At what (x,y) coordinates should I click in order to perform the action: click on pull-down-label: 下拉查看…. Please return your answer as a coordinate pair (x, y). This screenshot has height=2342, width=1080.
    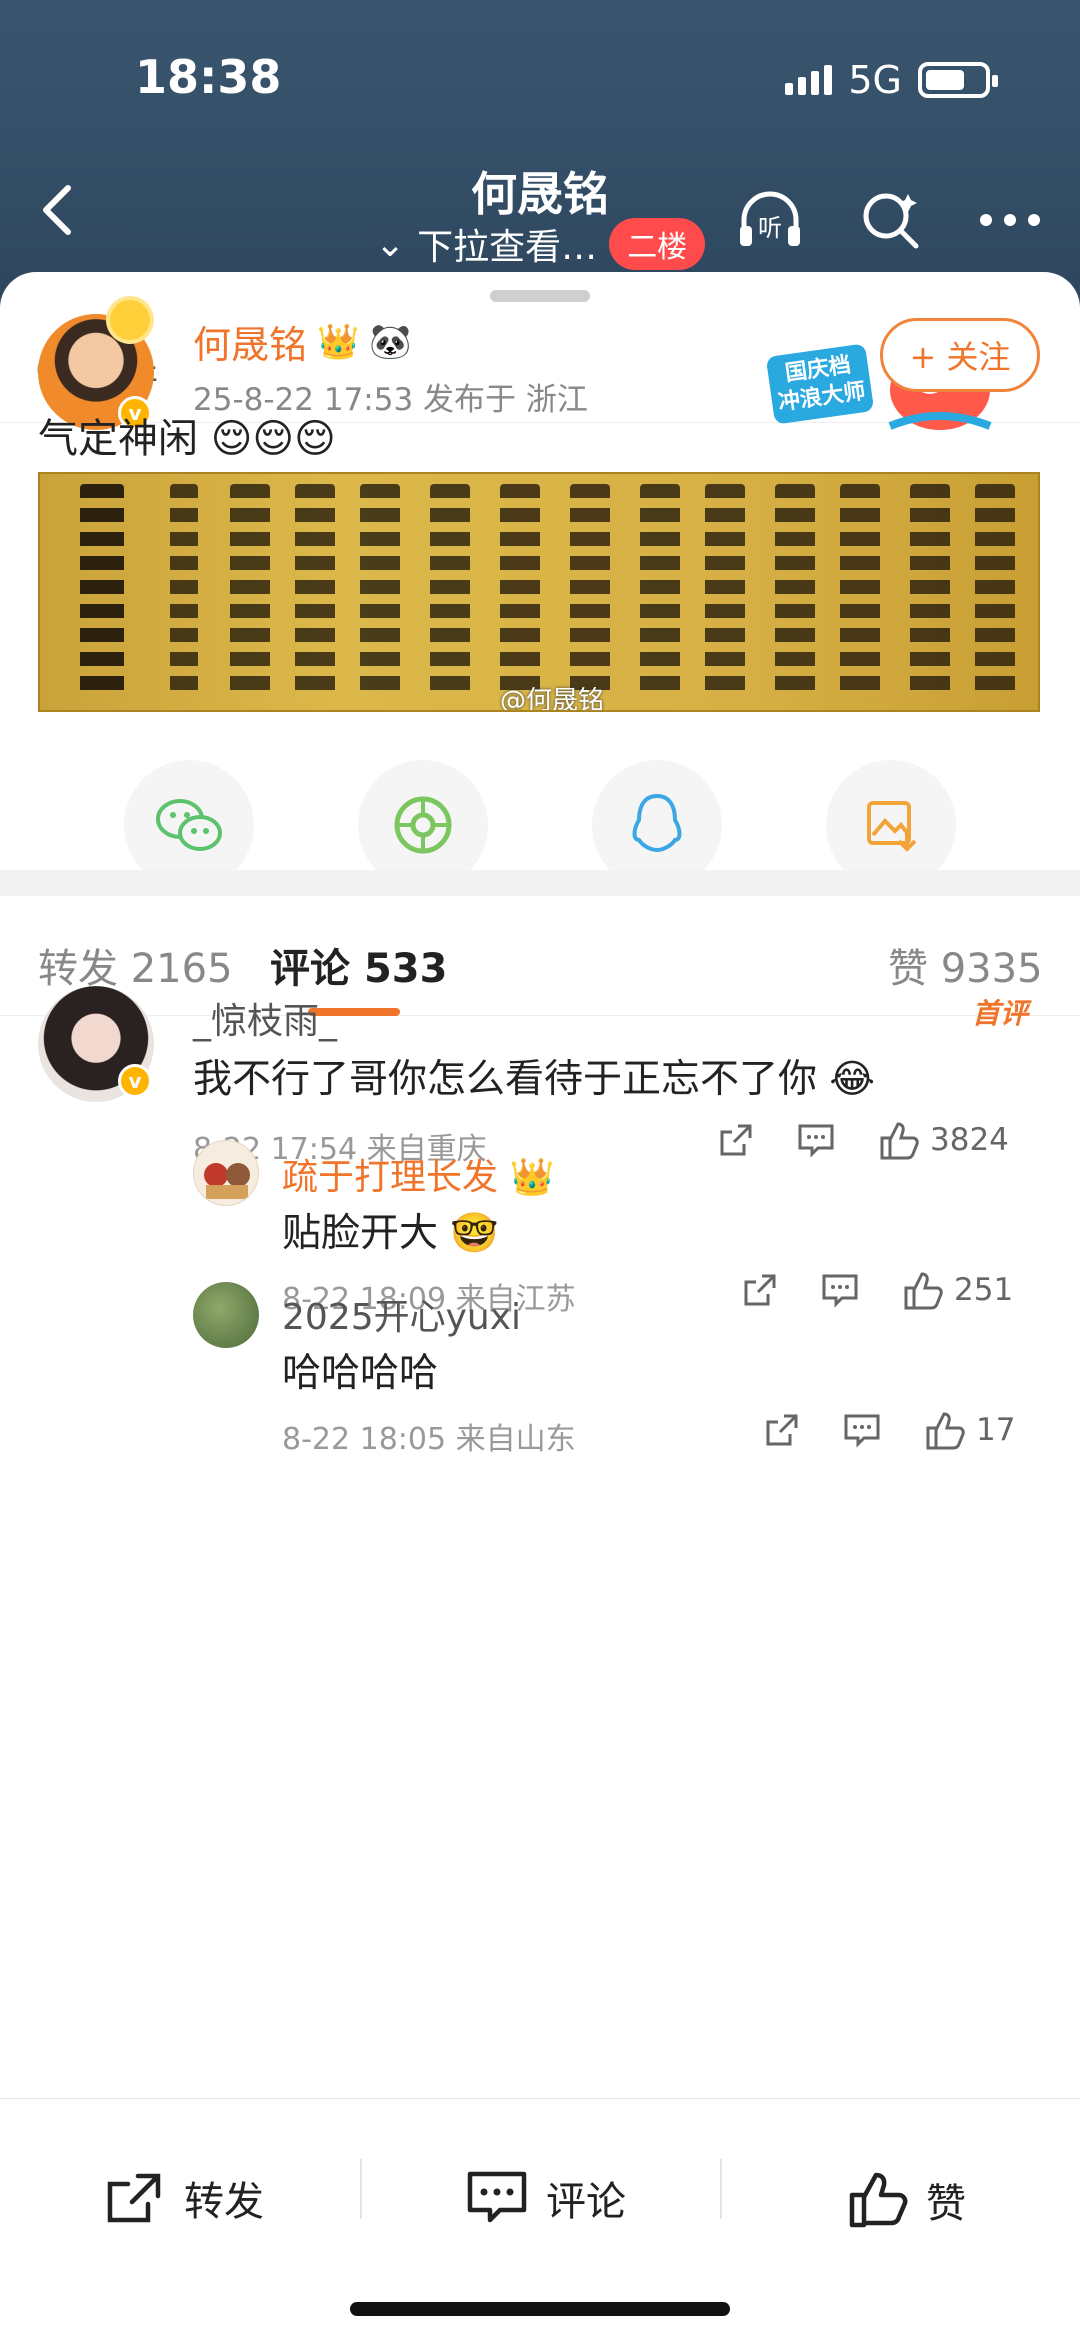
    Looking at the image, I should click on (507, 247).